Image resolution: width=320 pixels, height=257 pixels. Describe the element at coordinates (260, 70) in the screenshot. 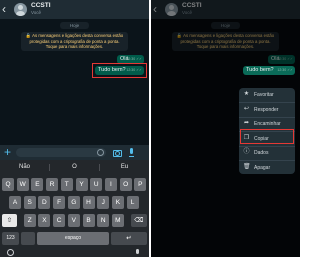

I see `message-text: Tudo bem?` at that location.